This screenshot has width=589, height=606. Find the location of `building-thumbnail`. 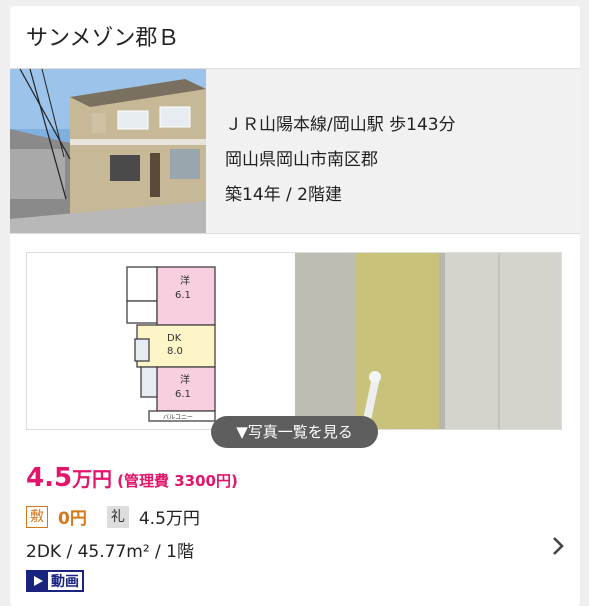

building-thumbnail is located at coordinates (108, 151).